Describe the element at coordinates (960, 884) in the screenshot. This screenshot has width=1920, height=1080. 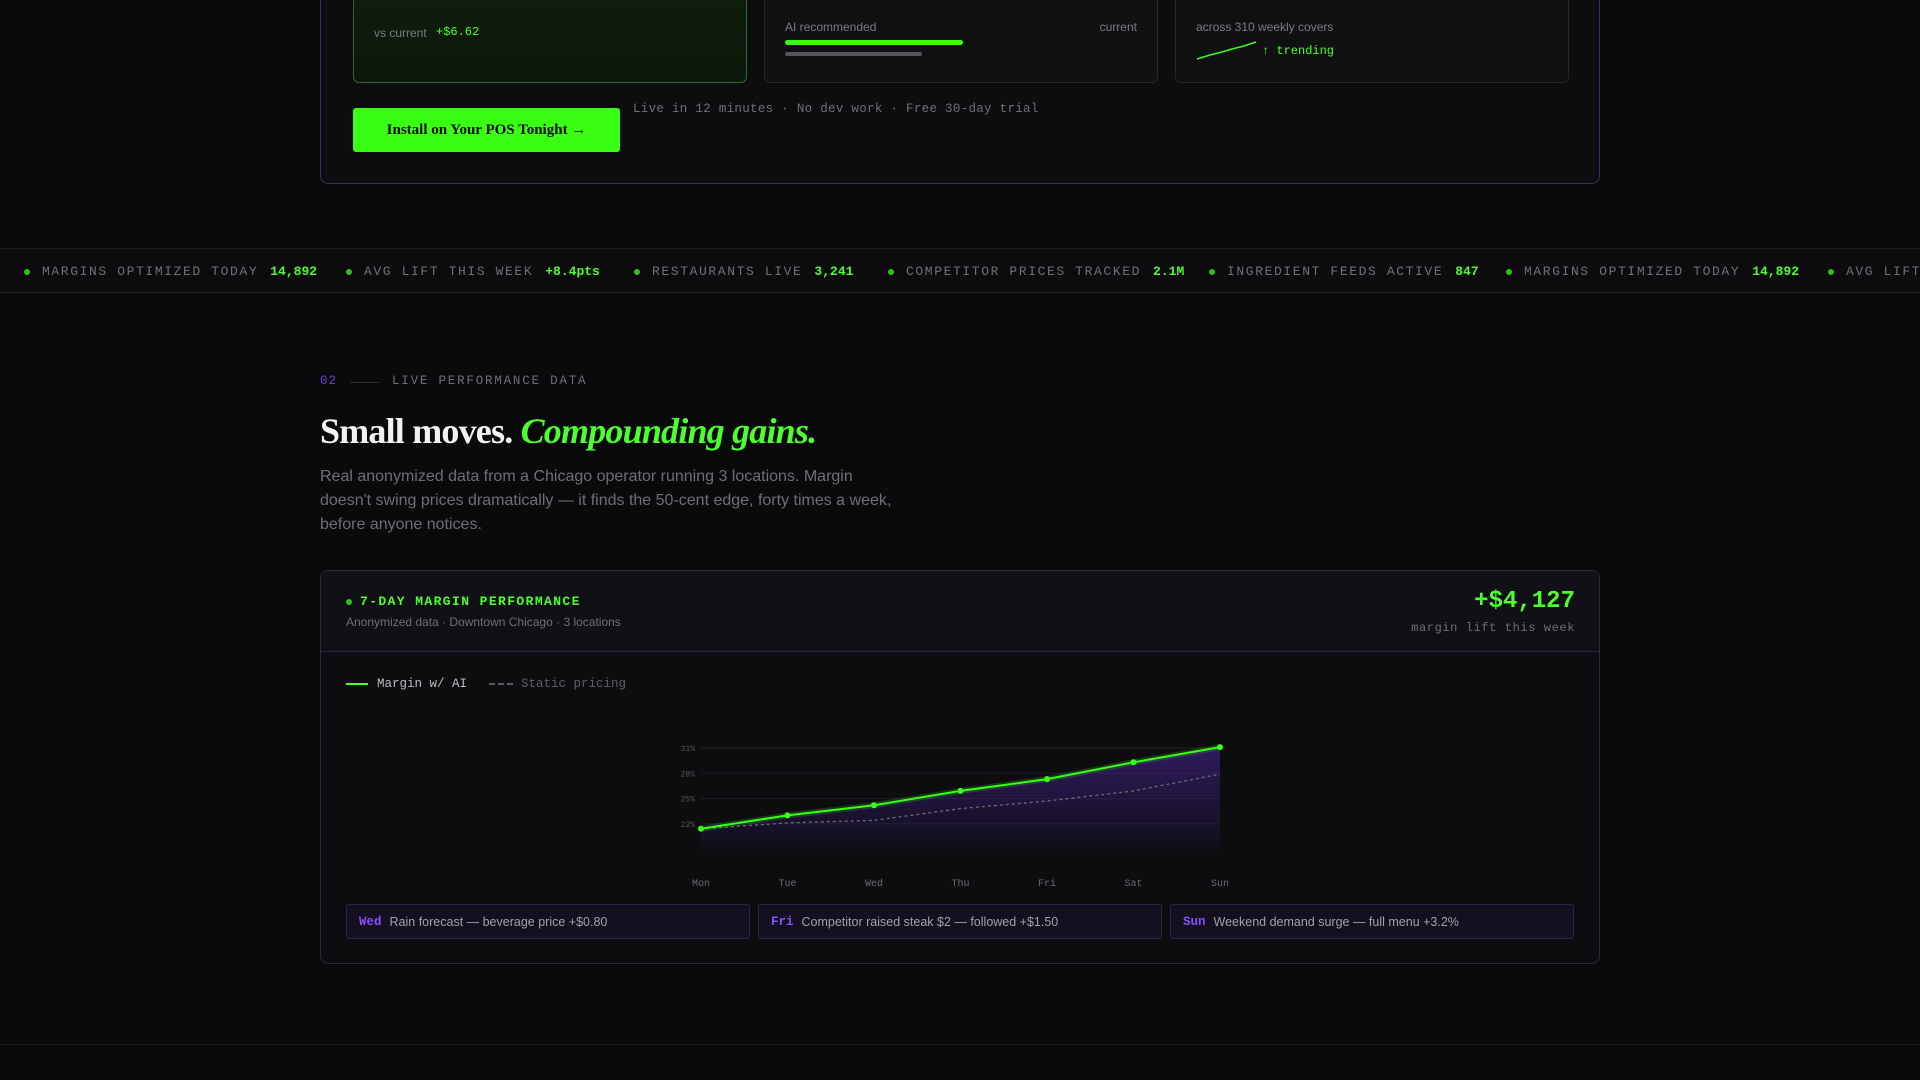
I see `x-tick-label: Thu` at that location.